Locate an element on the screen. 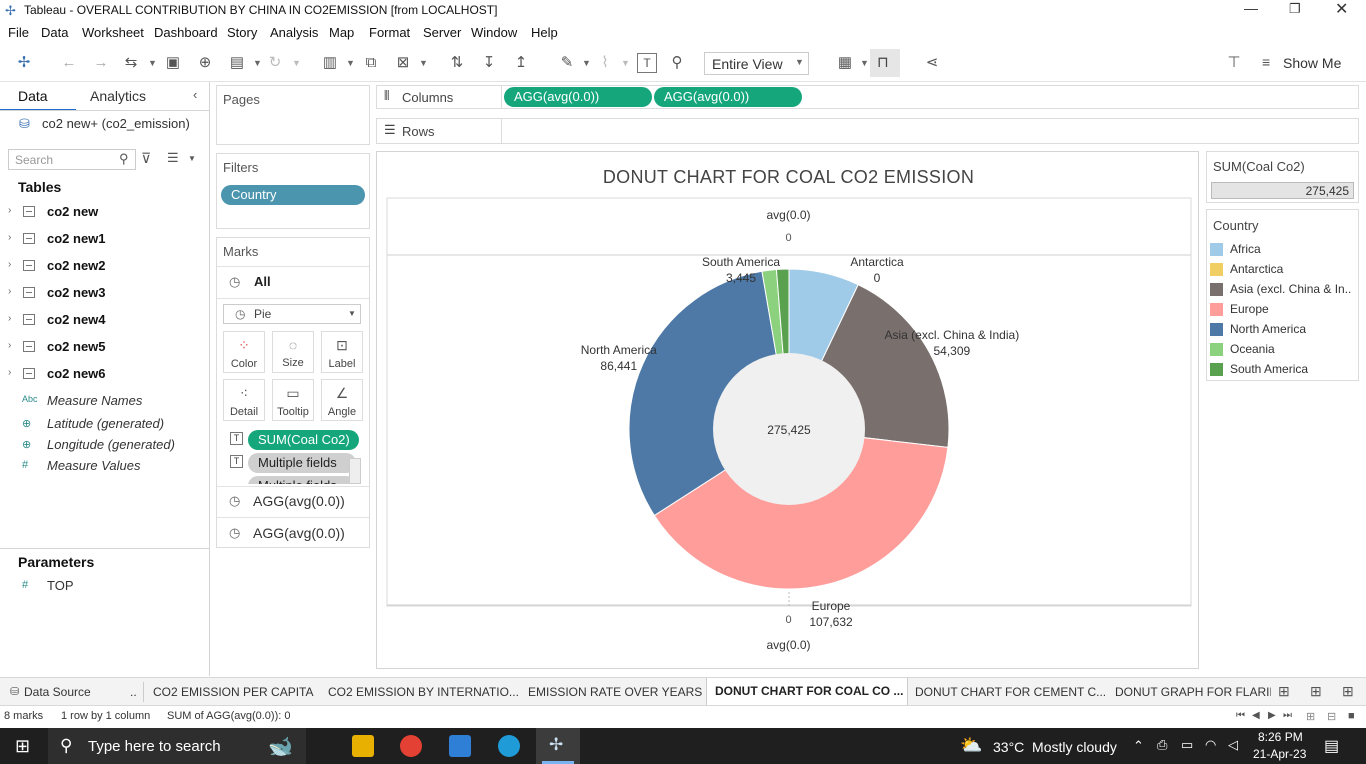 This screenshot has height=764, width=1366. windows-start-icon: ⊞ is located at coordinates (22, 746).